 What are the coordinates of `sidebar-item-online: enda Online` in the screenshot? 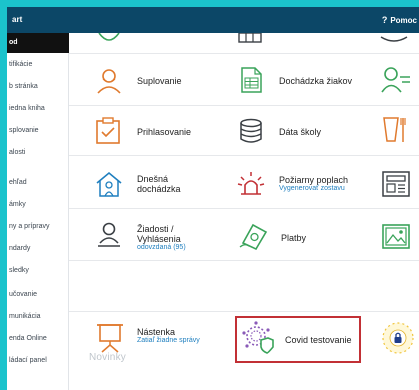 It's located at (38, 339).